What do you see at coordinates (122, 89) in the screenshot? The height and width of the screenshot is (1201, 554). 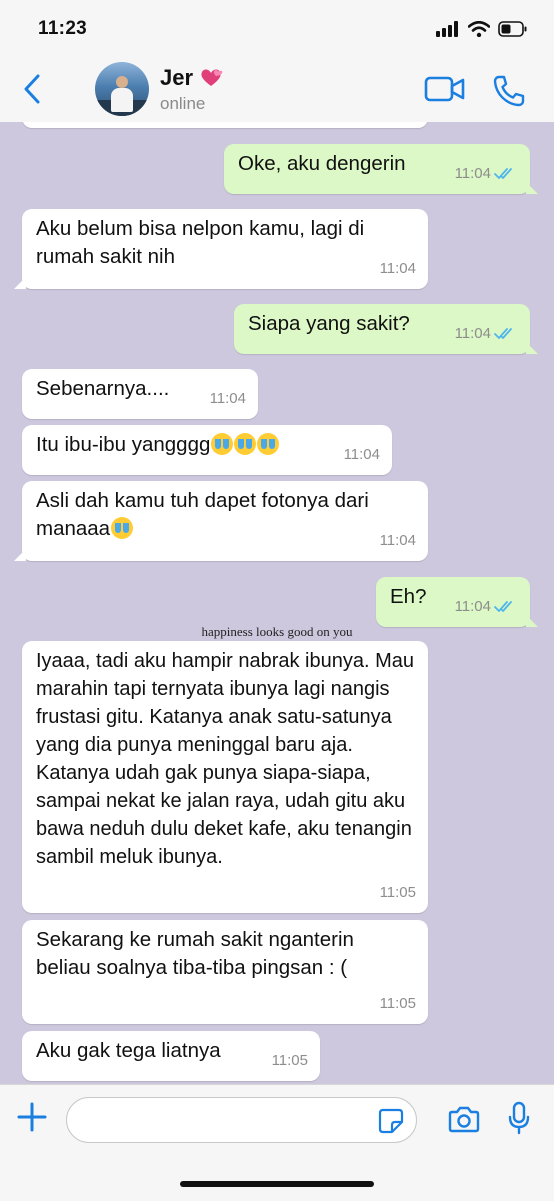 I see `avatar` at bounding box center [122, 89].